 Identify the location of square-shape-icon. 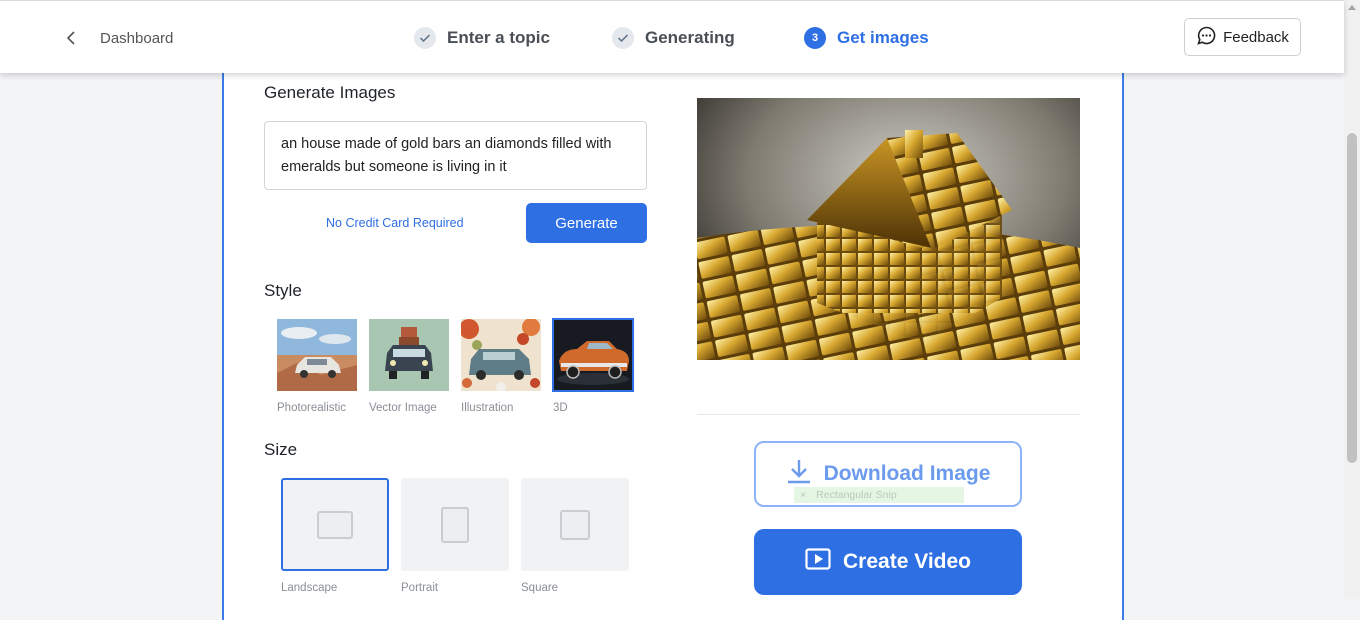
(575, 524).